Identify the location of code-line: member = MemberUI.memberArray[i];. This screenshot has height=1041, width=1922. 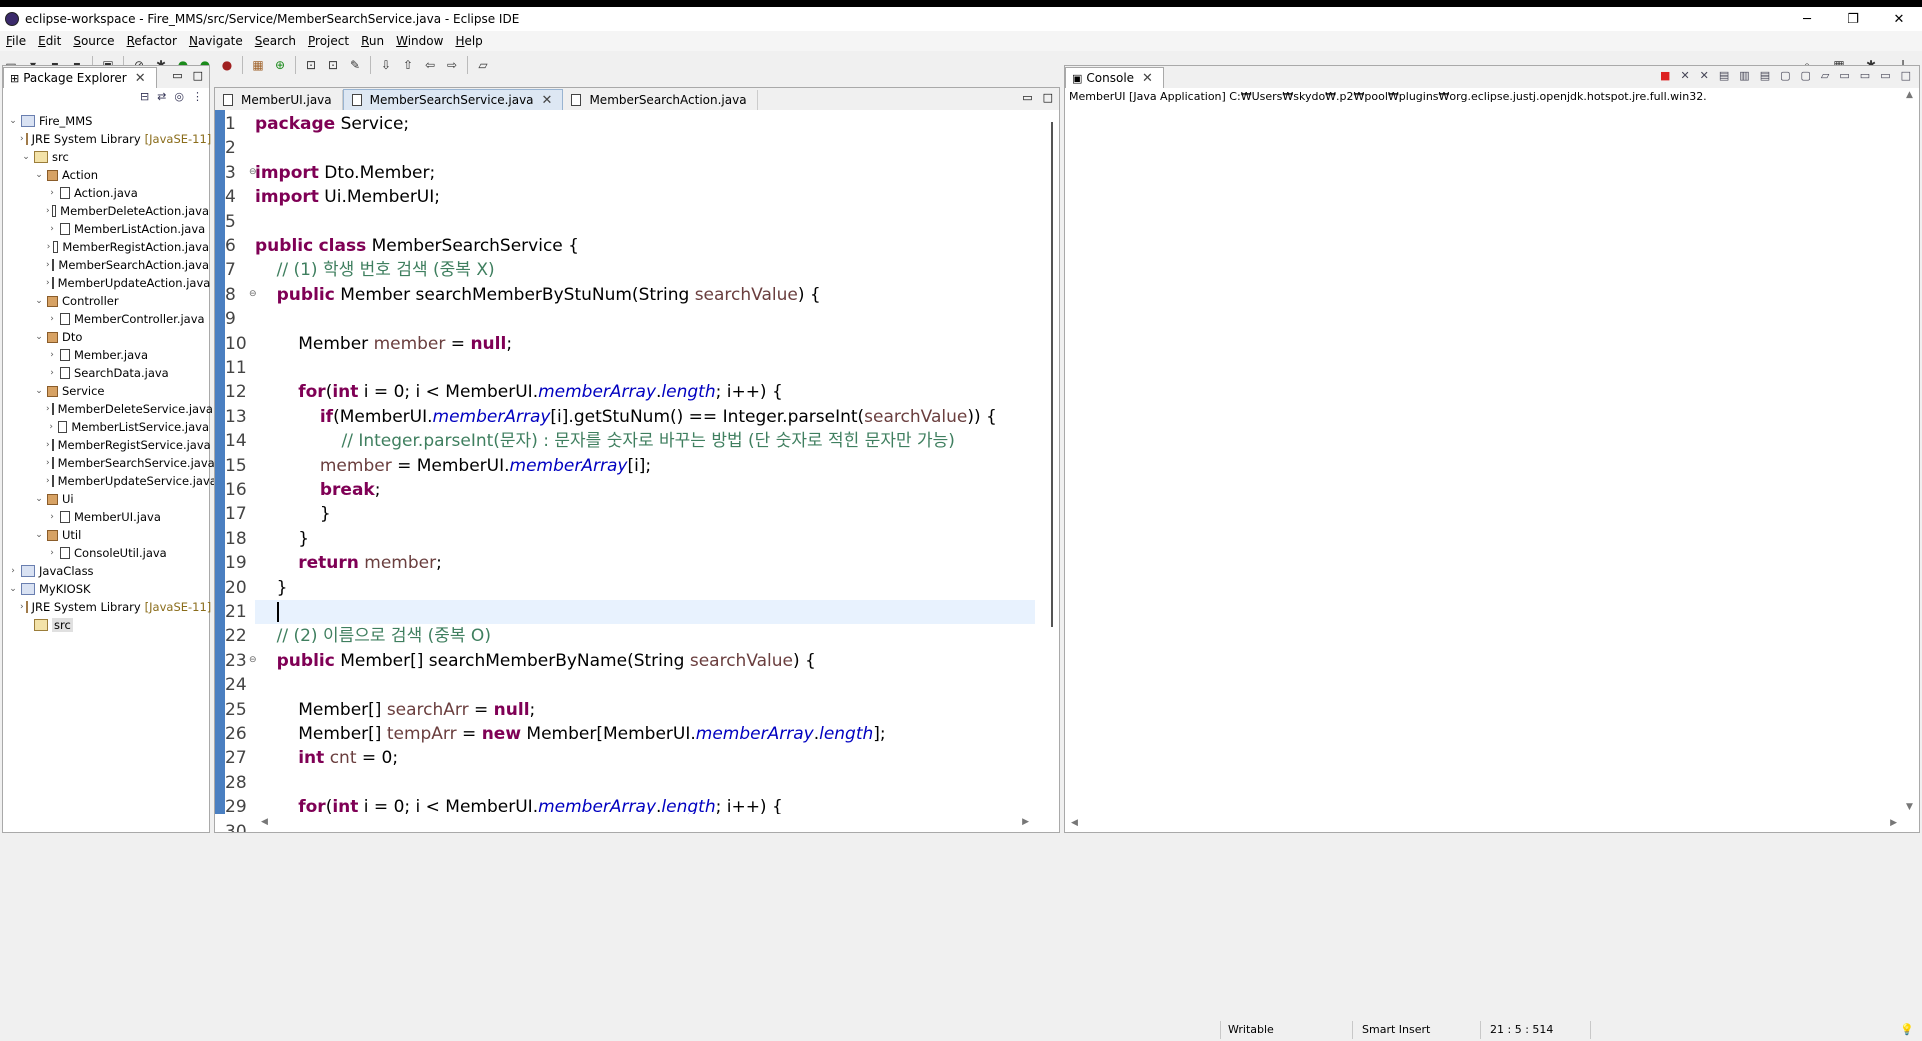
(645, 466).